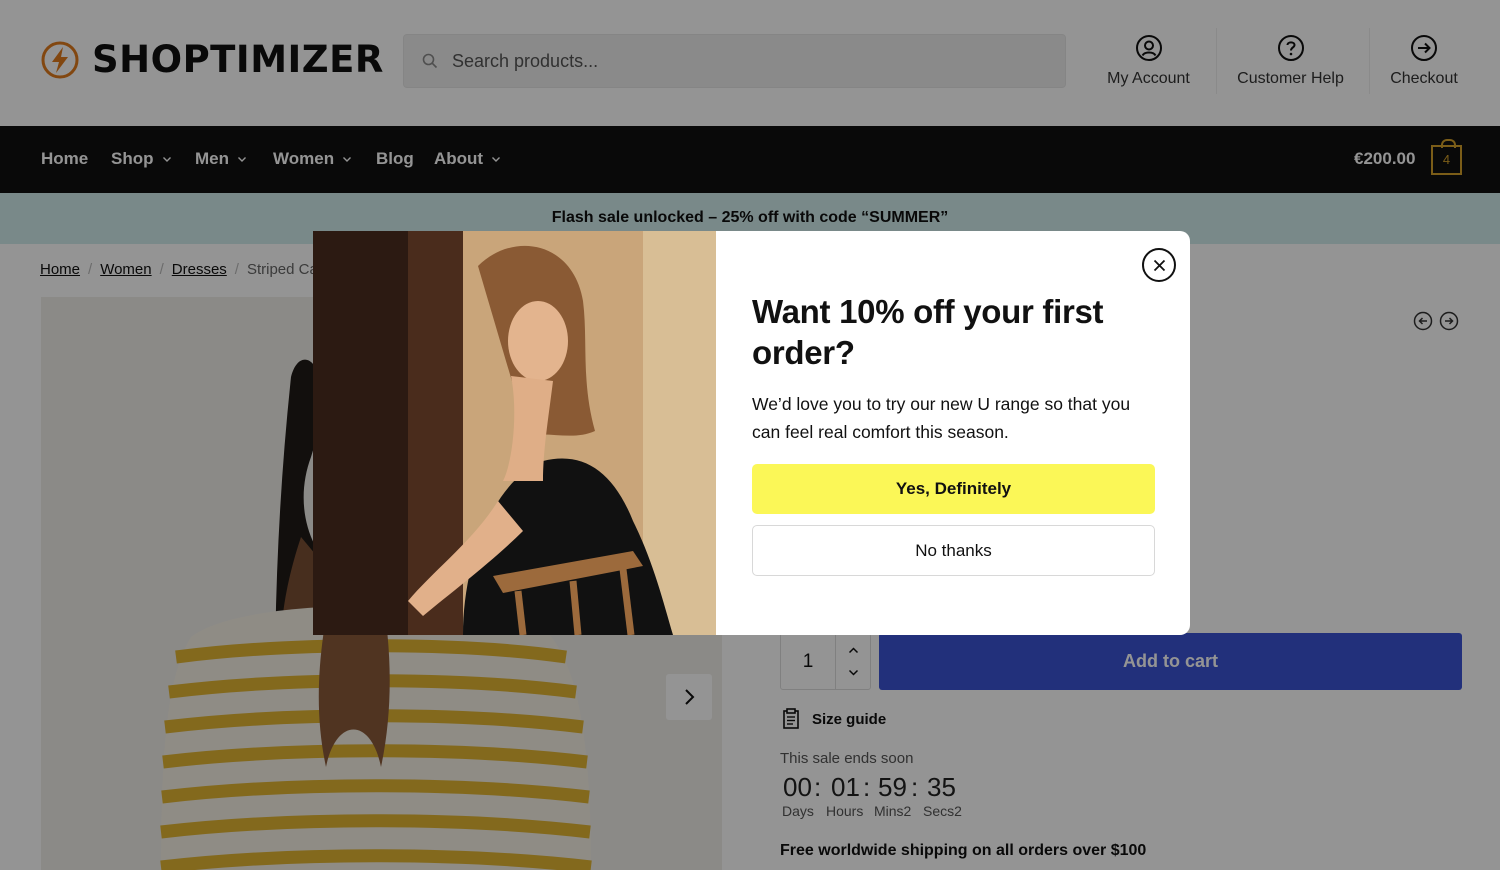 This screenshot has height=870, width=1500. What do you see at coordinates (953, 489) in the screenshot?
I see `yes-definitely-button: Yes, Definitely` at bounding box center [953, 489].